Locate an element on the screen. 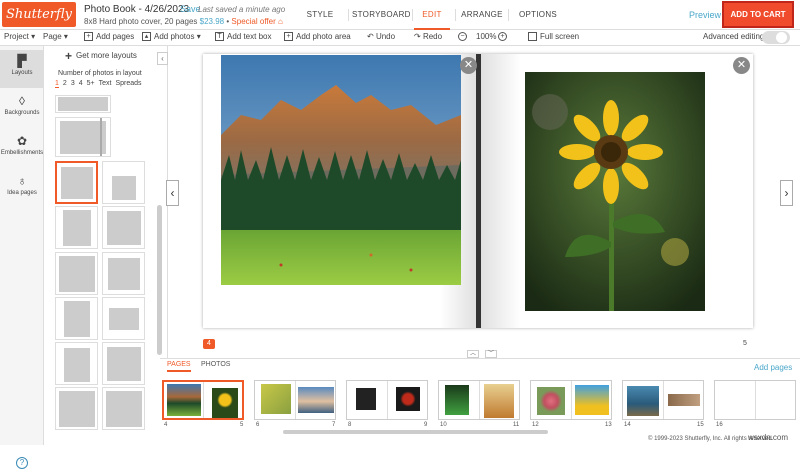 The height and width of the screenshot is (469, 800). layout-thumbnail-selected is located at coordinates (76, 182).